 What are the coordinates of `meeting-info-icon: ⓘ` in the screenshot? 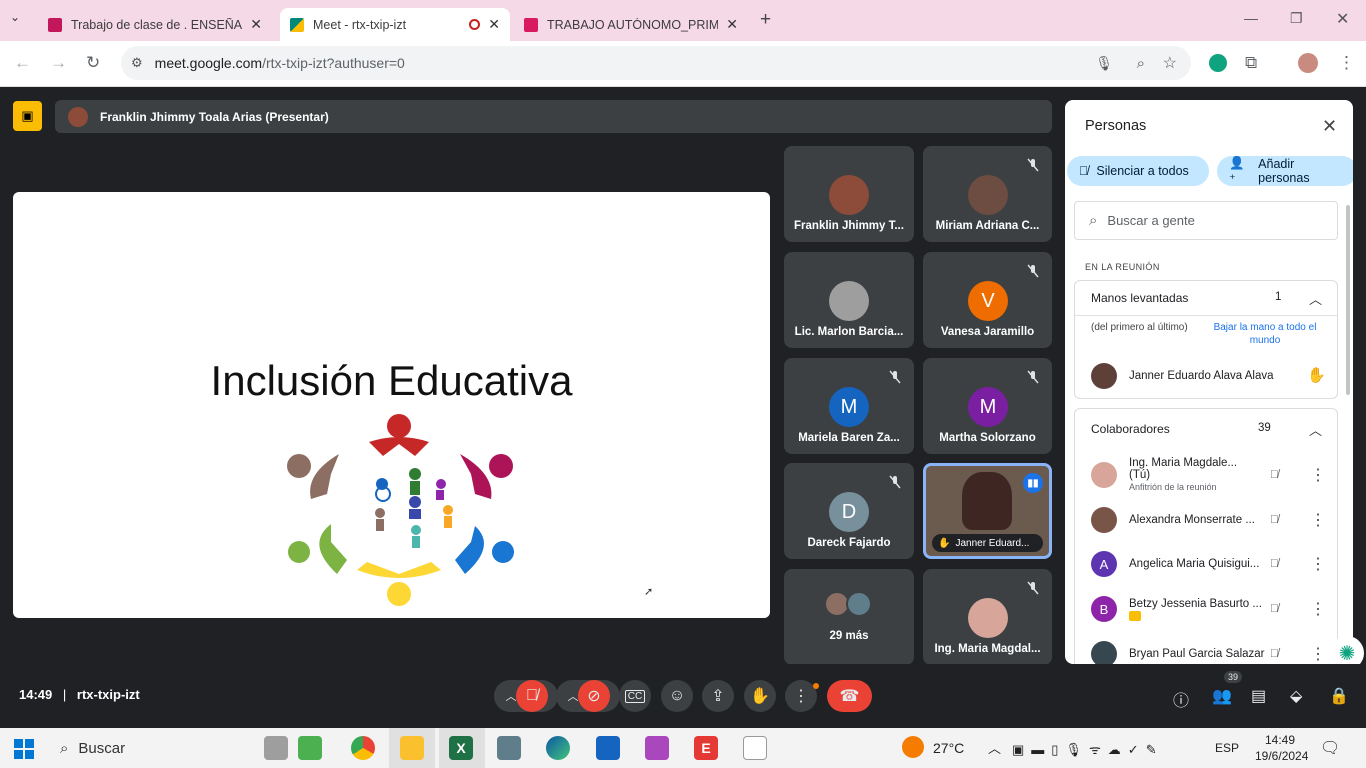 It's located at (1181, 699).